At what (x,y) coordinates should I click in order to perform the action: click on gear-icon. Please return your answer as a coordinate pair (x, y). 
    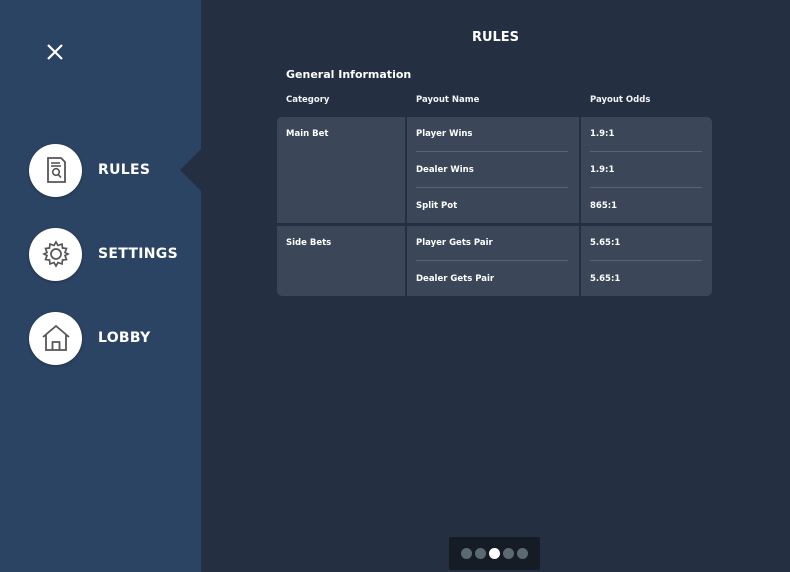
    Looking at the image, I should click on (55, 254).